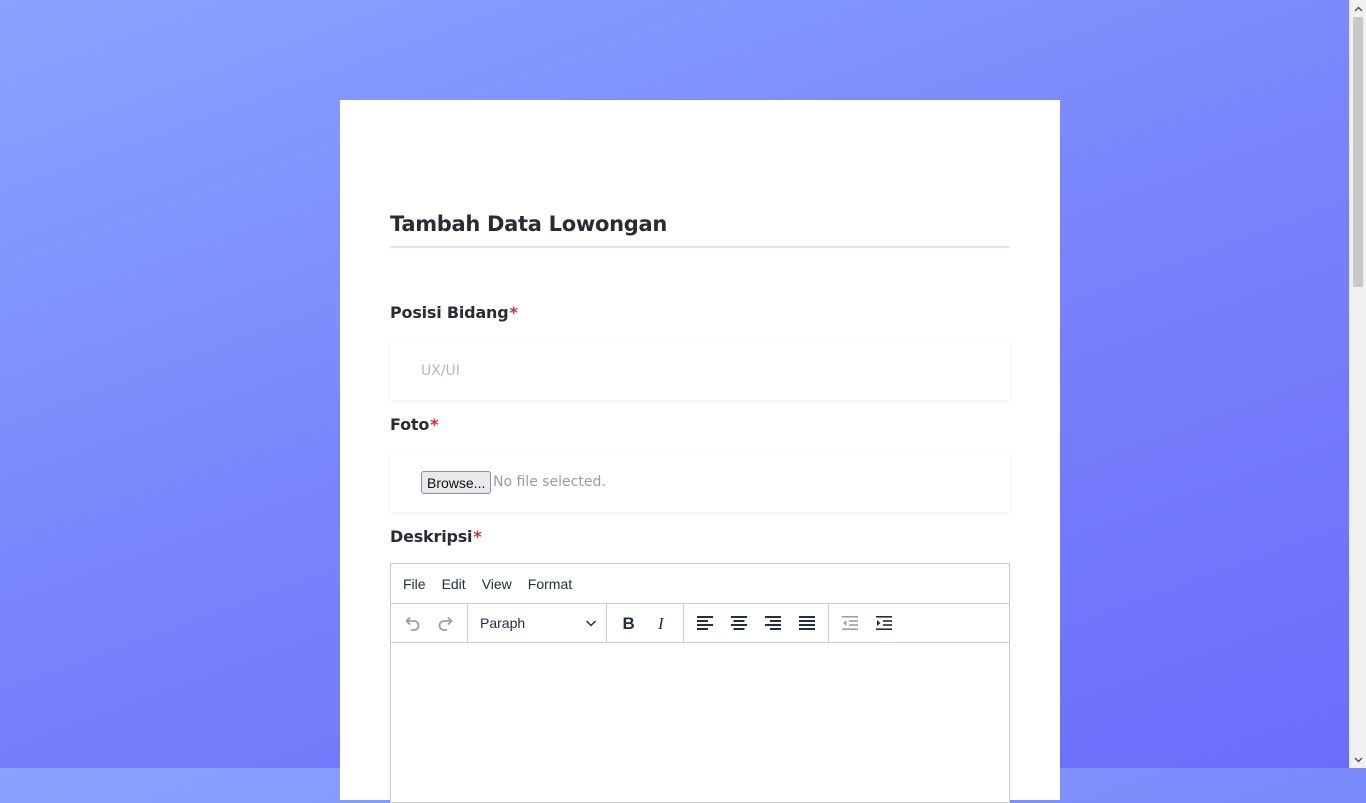 The image size is (1366, 803). Describe the element at coordinates (1358, 152) in the screenshot. I see `scrollbar-thumb` at that location.